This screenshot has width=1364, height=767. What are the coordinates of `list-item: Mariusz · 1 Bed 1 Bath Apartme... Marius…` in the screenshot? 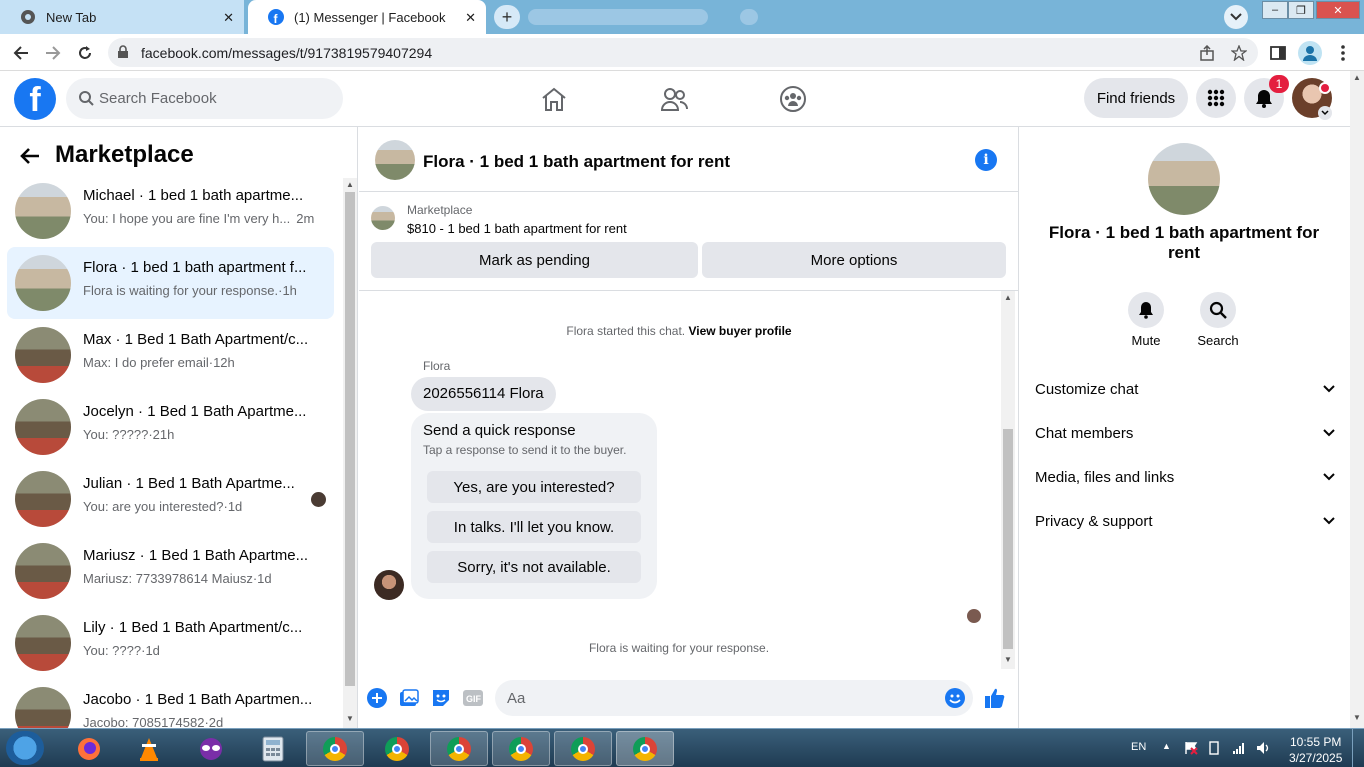 It's located at (170, 571).